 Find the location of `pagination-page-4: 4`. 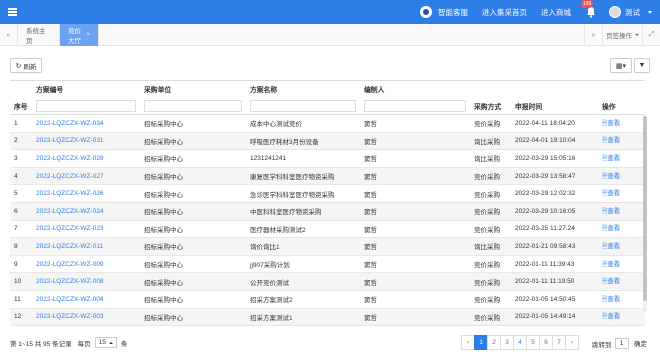

pagination-page-4: 4 is located at coordinates (520, 342).